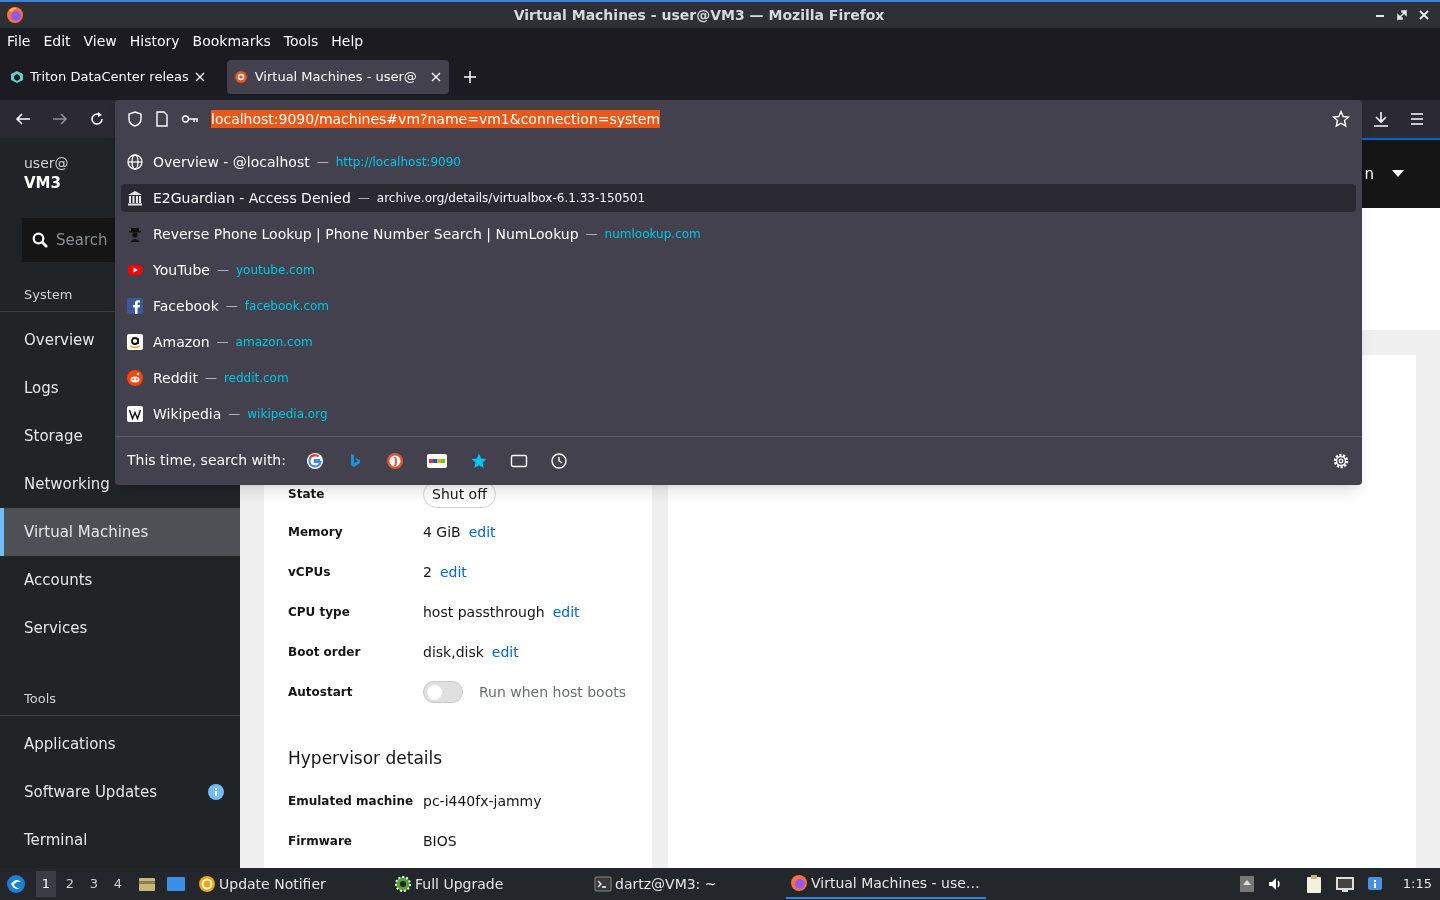 The width and height of the screenshot is (1440, 900). What do you see at coordinates (175, 378) in the screenshot?
I see `suggestion-title: Reddit` at bounding box center [175, 378].